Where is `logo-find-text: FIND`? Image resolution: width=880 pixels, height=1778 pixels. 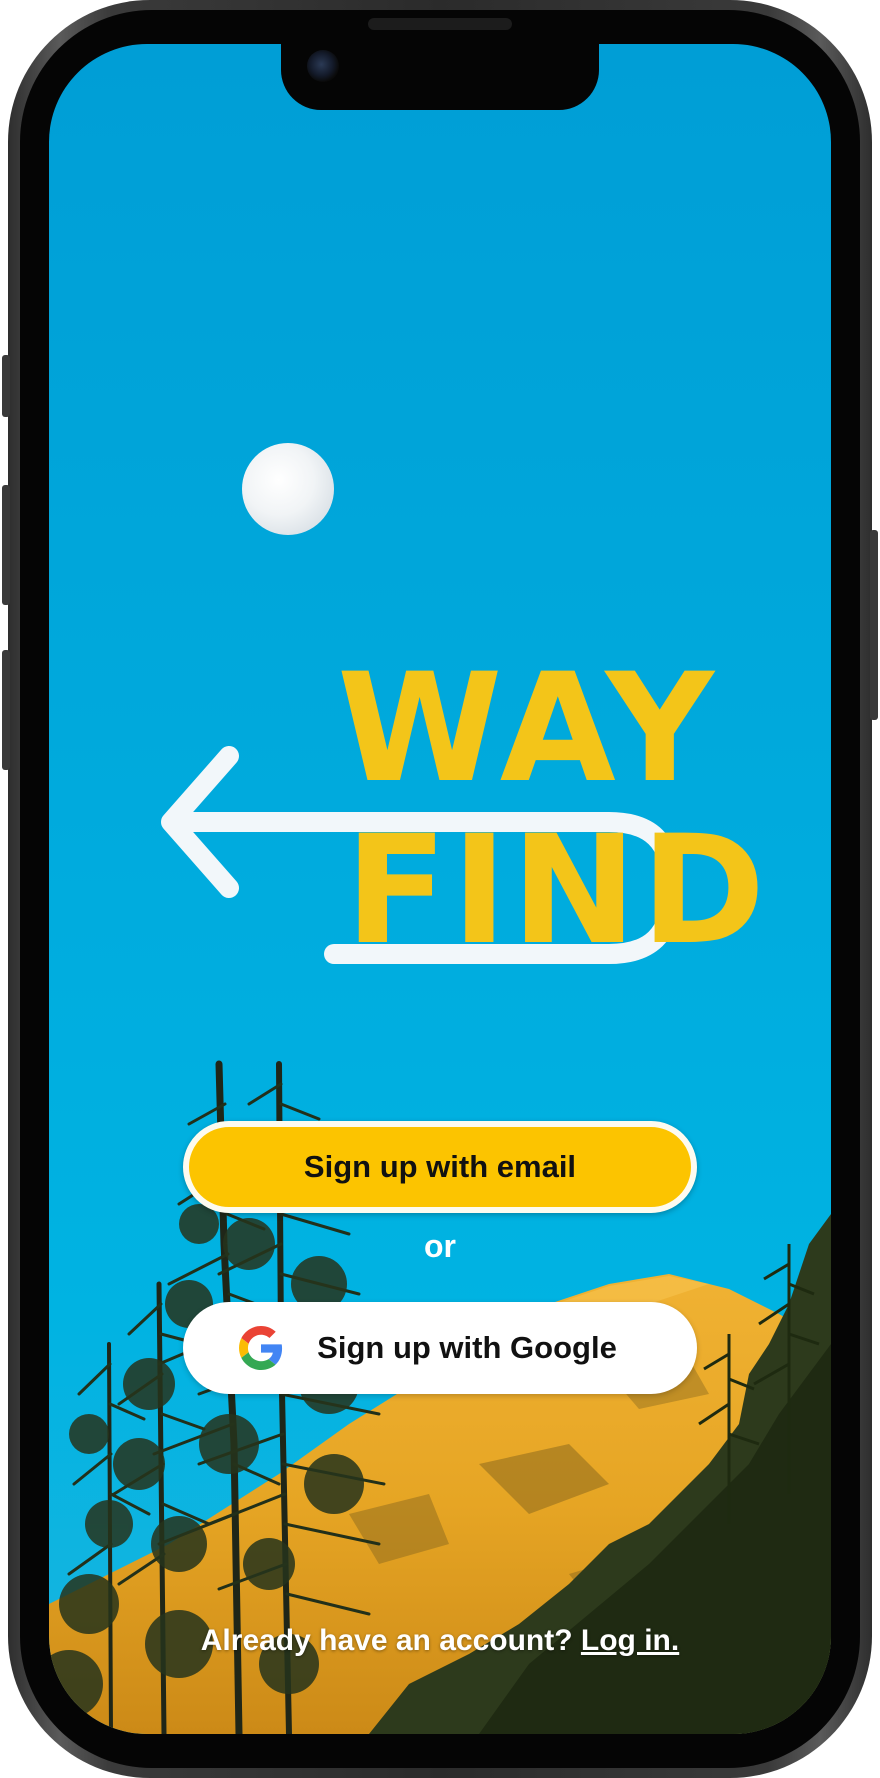
logo-find-text: FIND is located at coordinates (557, 891).